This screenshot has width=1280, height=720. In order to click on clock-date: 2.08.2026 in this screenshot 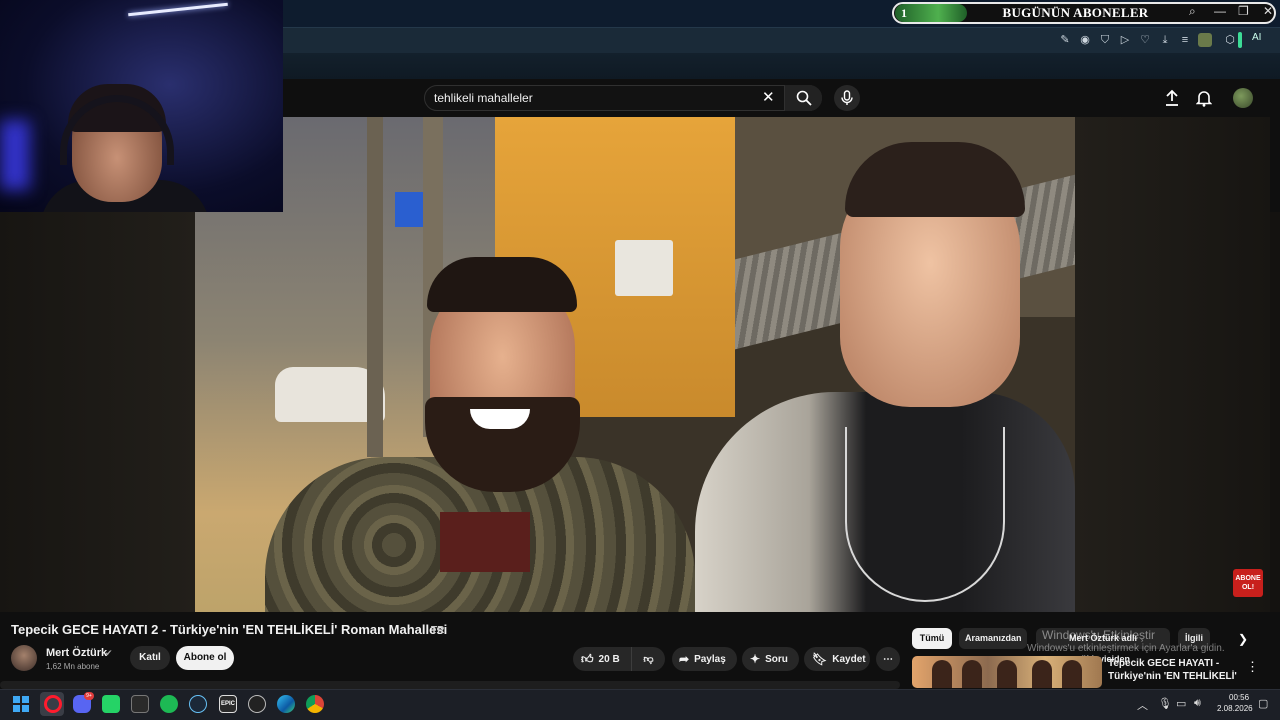, I will do `click(1235, 708)`.